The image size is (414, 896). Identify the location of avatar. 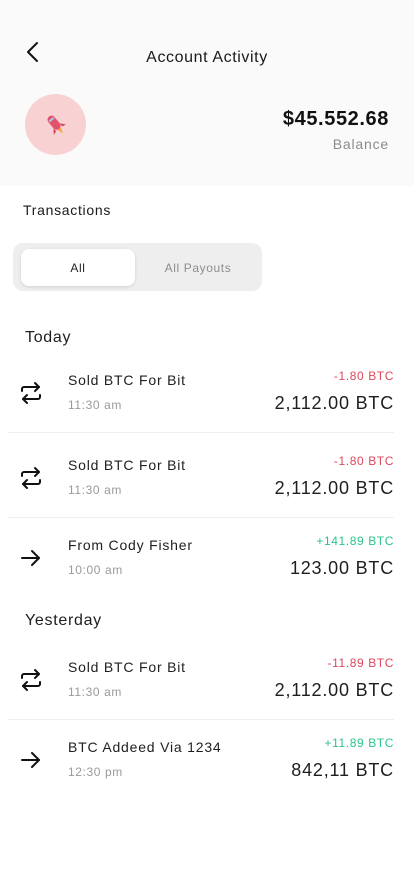
(55, 124).